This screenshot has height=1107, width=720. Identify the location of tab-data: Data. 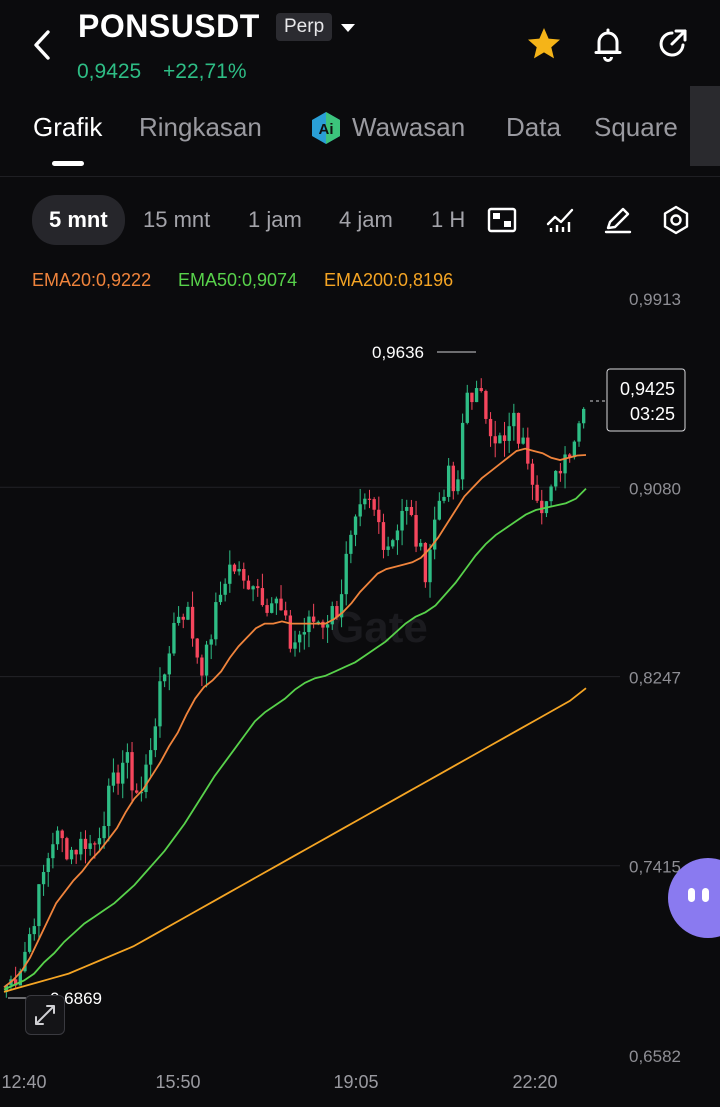
(533, 127).